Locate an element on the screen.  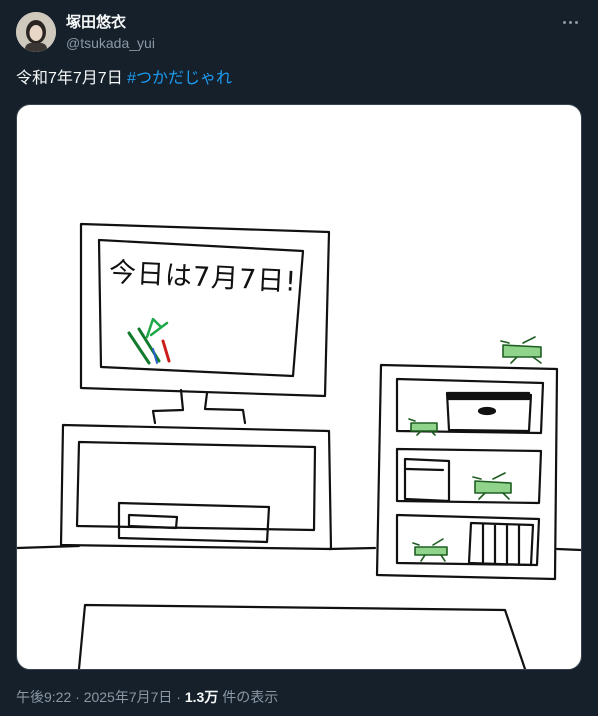
more-dots-icon is located at coordinates (570, 22).